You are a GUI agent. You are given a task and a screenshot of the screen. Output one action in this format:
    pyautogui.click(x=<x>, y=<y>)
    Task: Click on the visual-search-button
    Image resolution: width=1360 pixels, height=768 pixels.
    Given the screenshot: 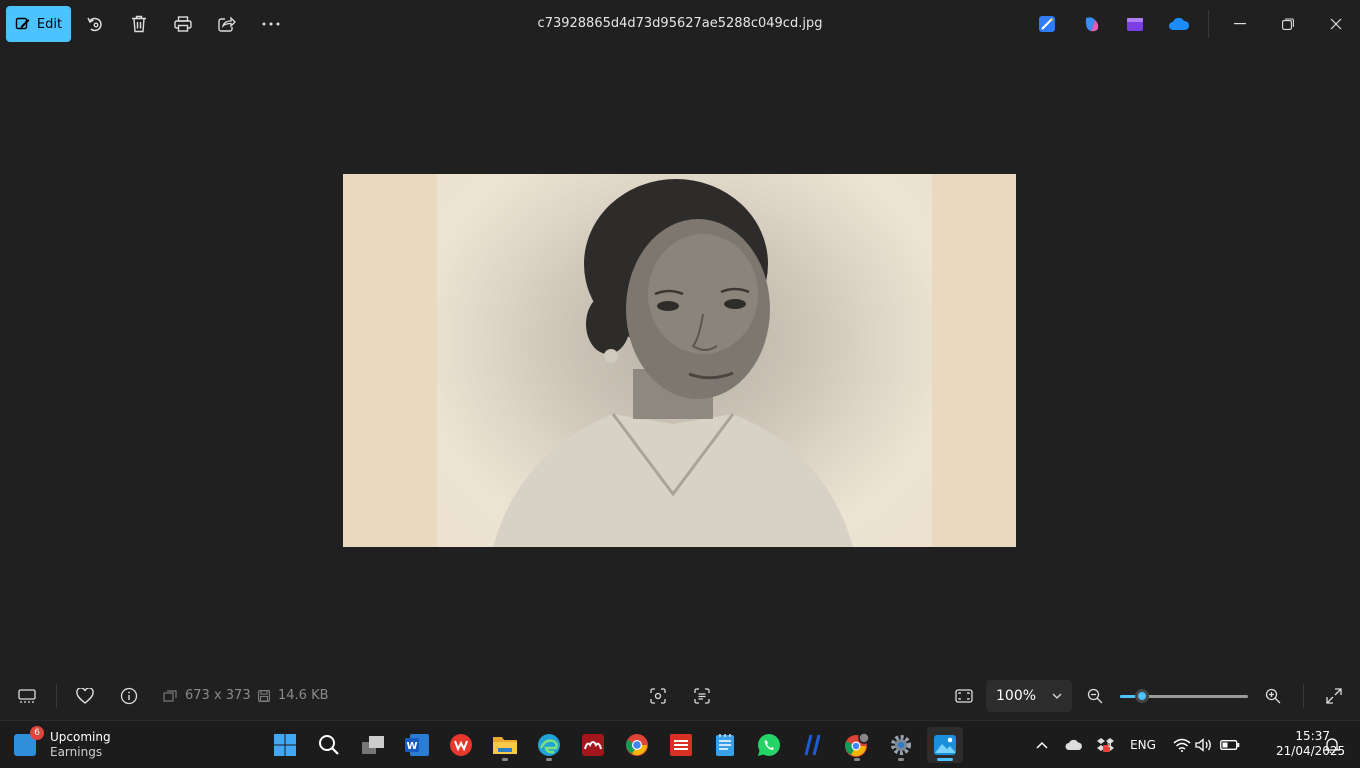 What is the action you would take?
    pyautogui.click(x=658, y=696)
    